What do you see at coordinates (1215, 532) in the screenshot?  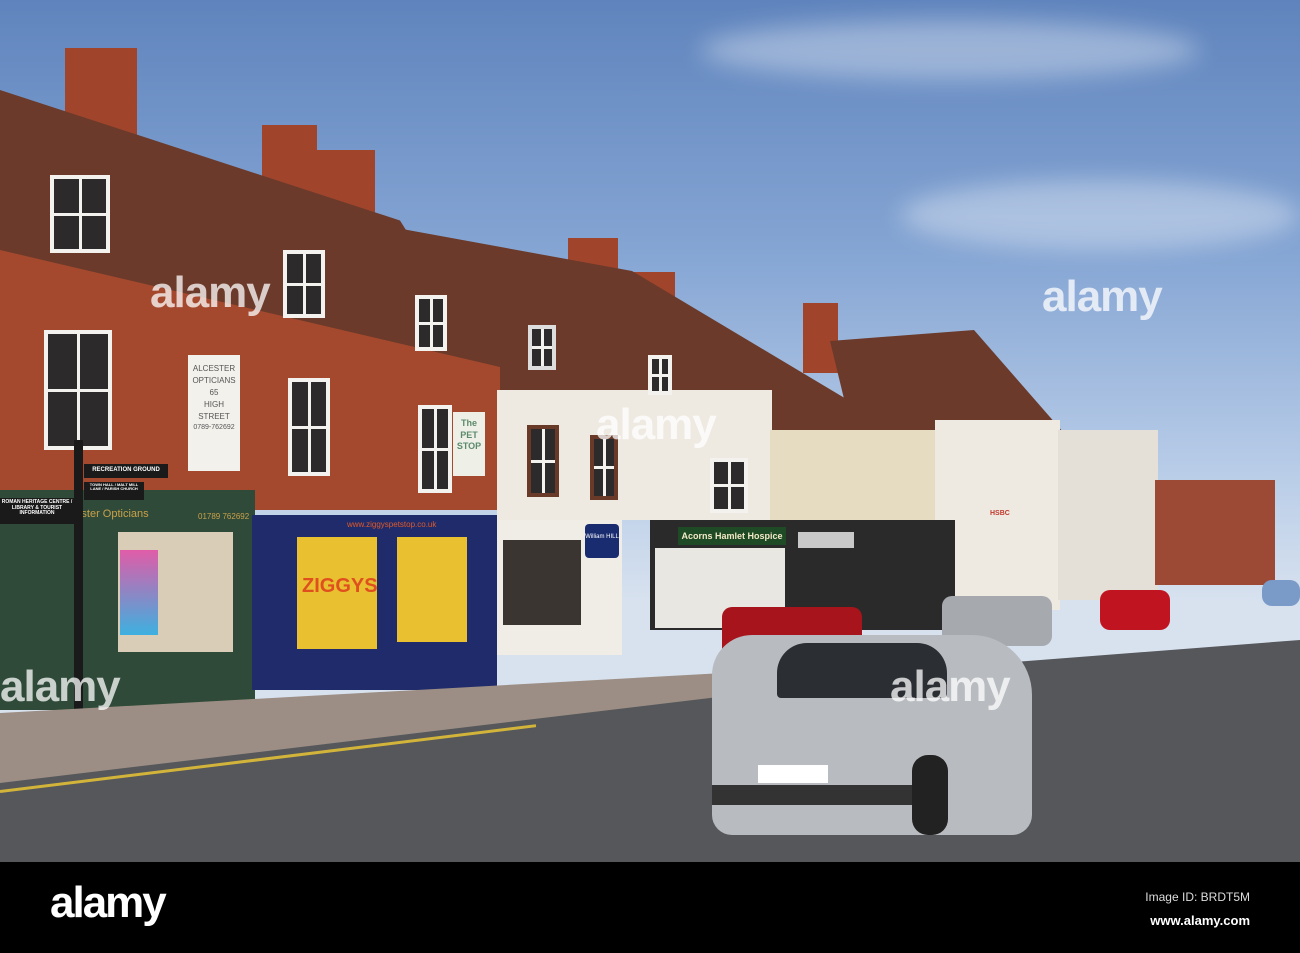 I see `distant-buildings` at bounding box center [1215, 532].